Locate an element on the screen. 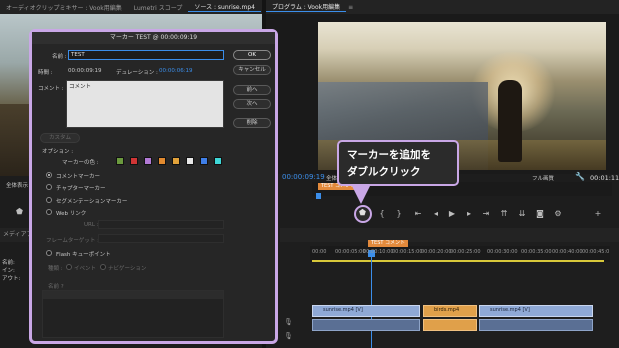 This screenshot has height=348, width=619. radio-flash-cue-point is located at coordinates (49, 253).